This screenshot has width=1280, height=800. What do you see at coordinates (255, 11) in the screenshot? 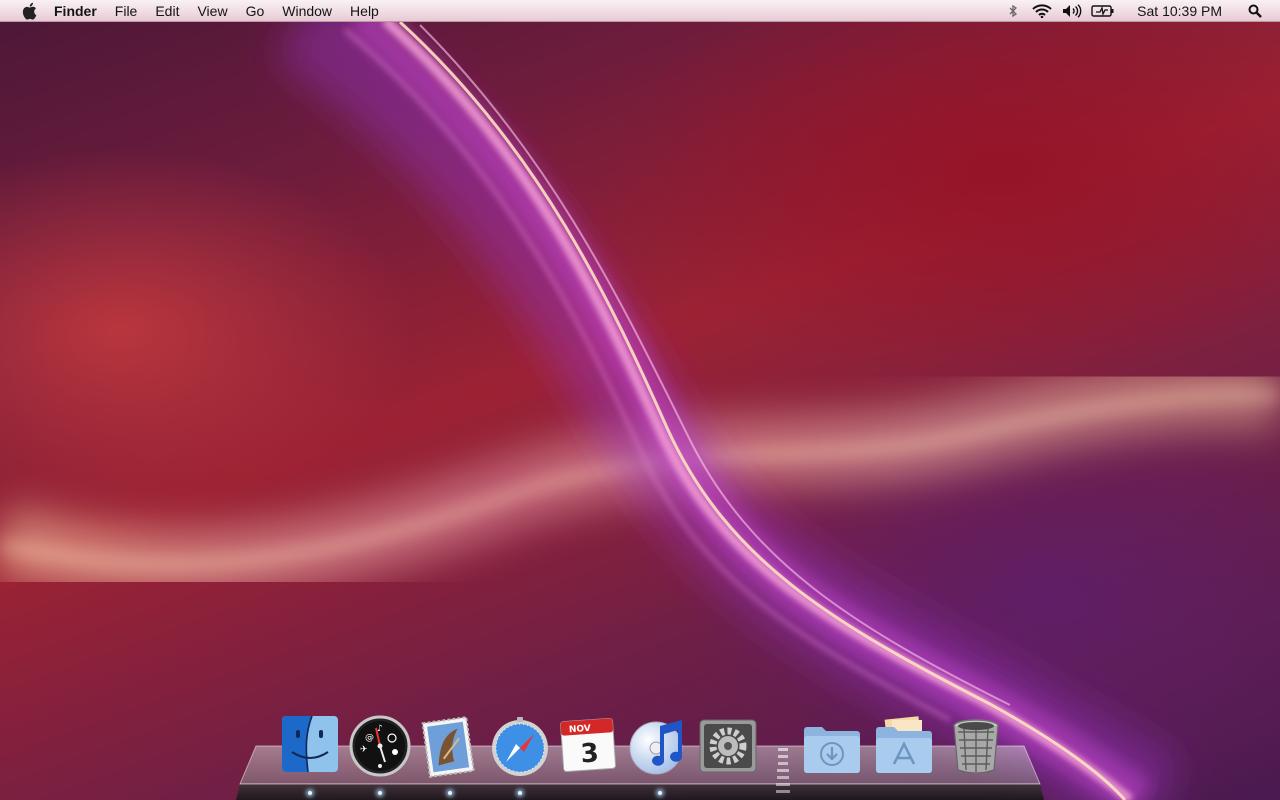
I see `menu-go: Go` at bounding box center [255, 11].